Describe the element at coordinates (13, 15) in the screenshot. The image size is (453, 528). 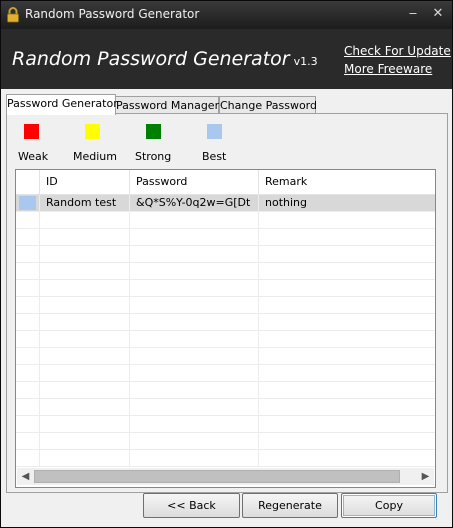
I see `lock-icon` at that location.